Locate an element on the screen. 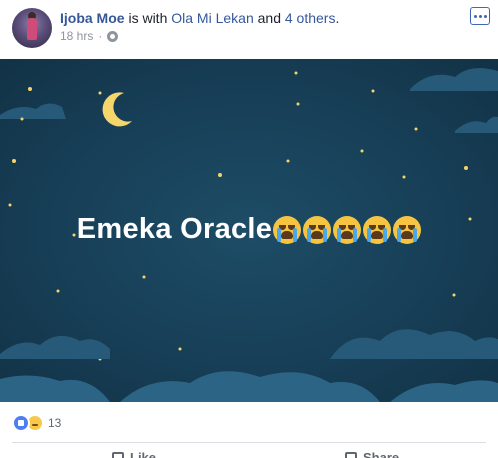 This screenshot has width=498, height=458. reactions-summary: 13 is located at coordinates (36, 423).